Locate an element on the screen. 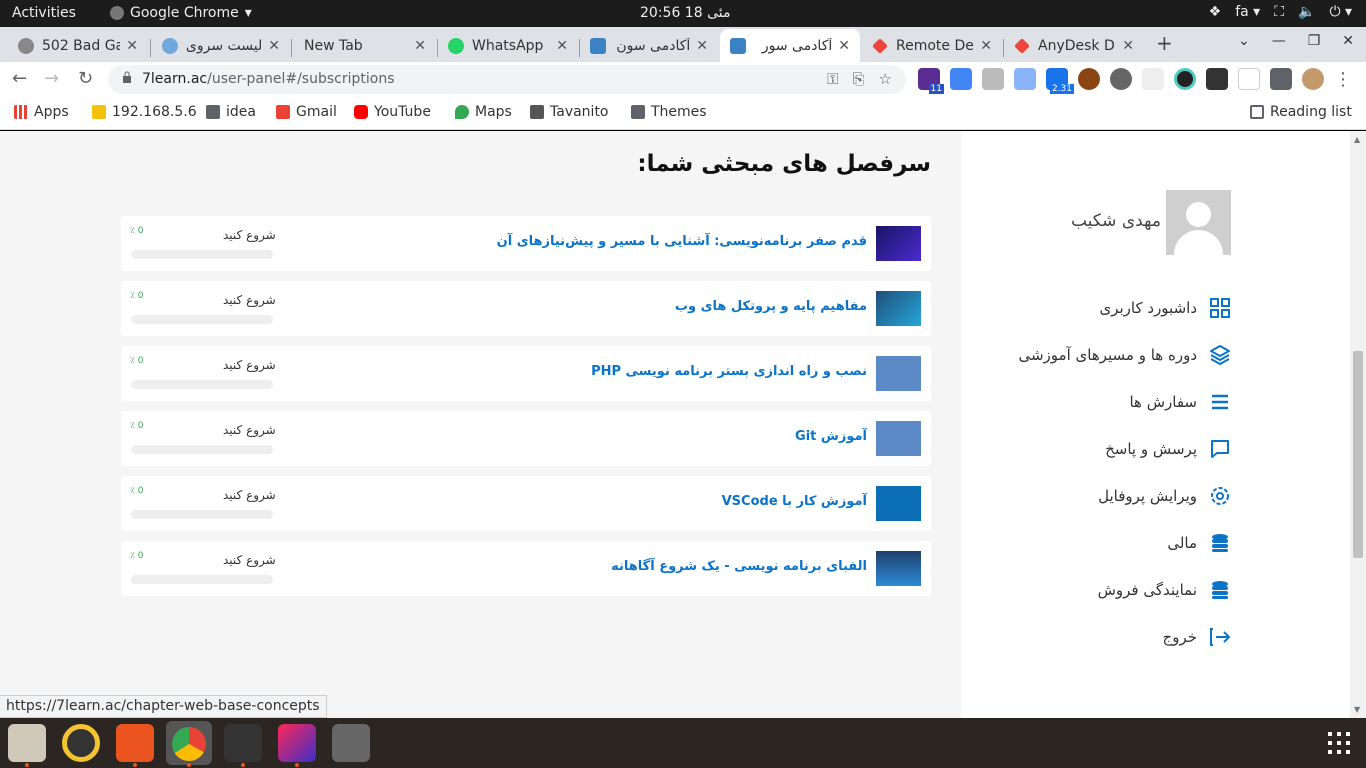 This screenshot has width=1366, height=768. volume-icon: 🔈 is located at coordinates (1306, 12).